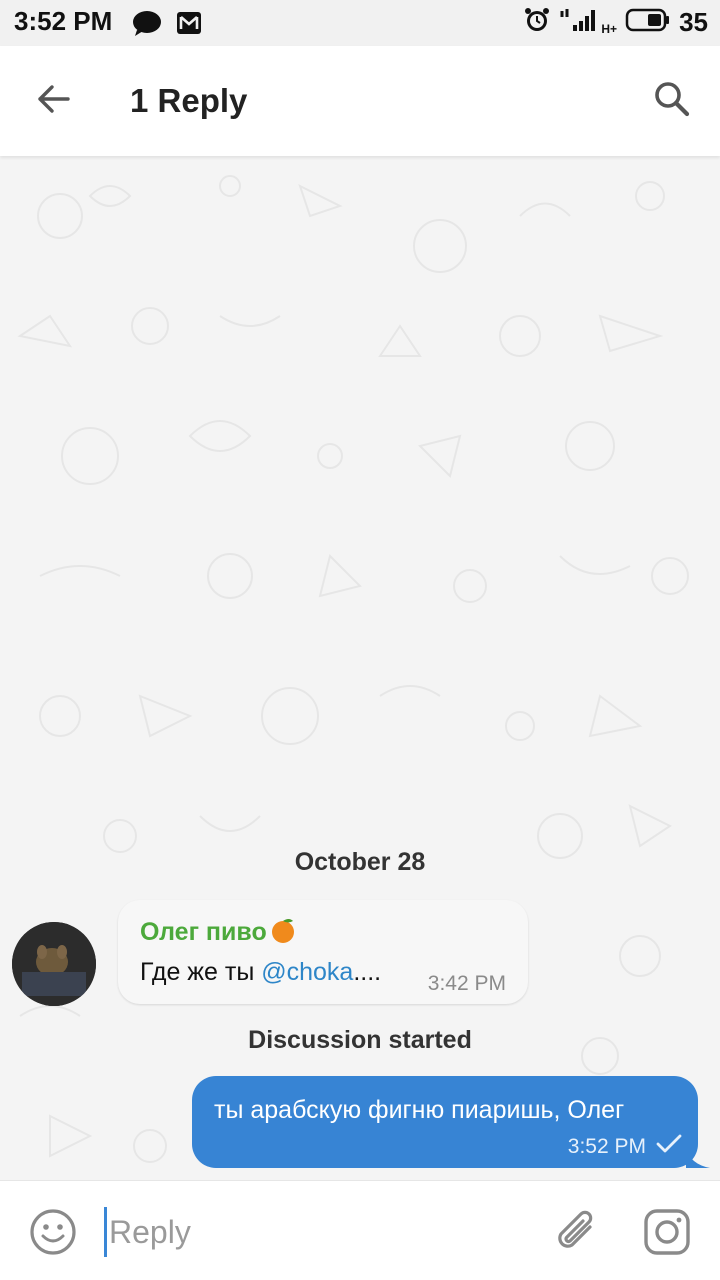 The height and width of the screenshot is (1280, 720). I want to click on gmail-icon, so click(189, 25).